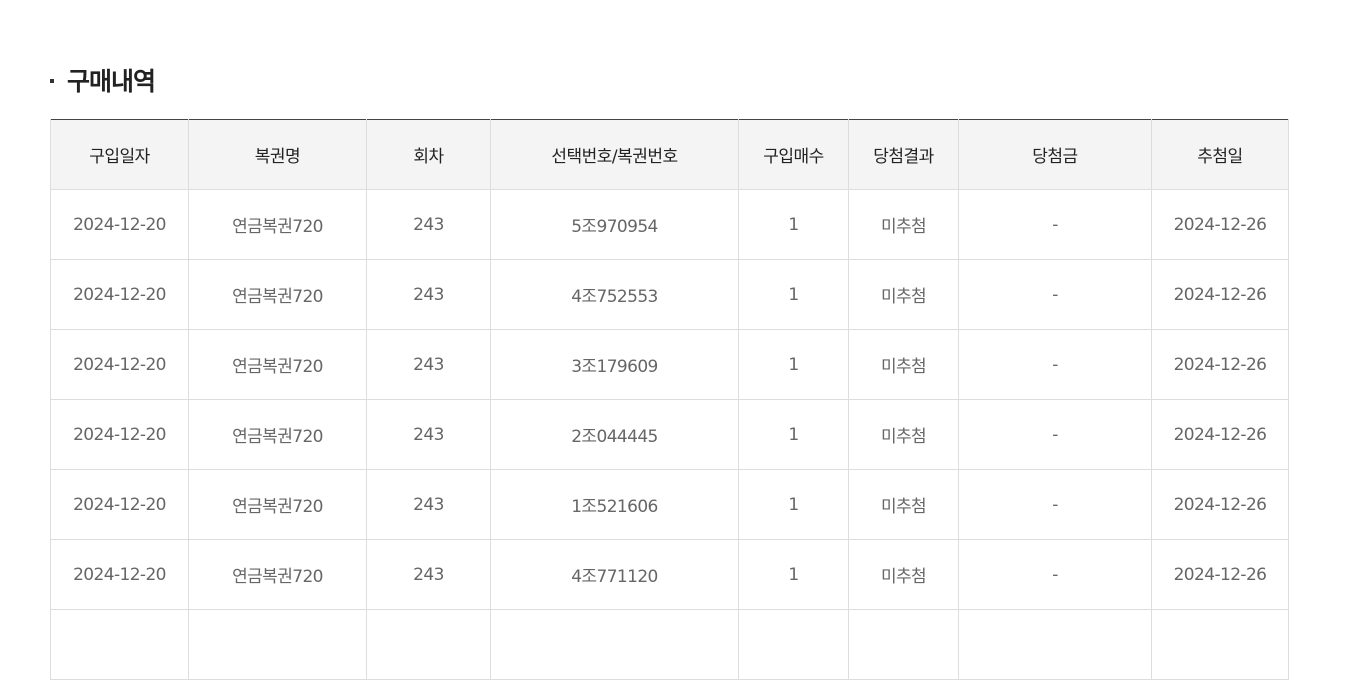 This screenshot has height=680, width=1356. I want to click on section-title: 구매내역, so click(103, 80).